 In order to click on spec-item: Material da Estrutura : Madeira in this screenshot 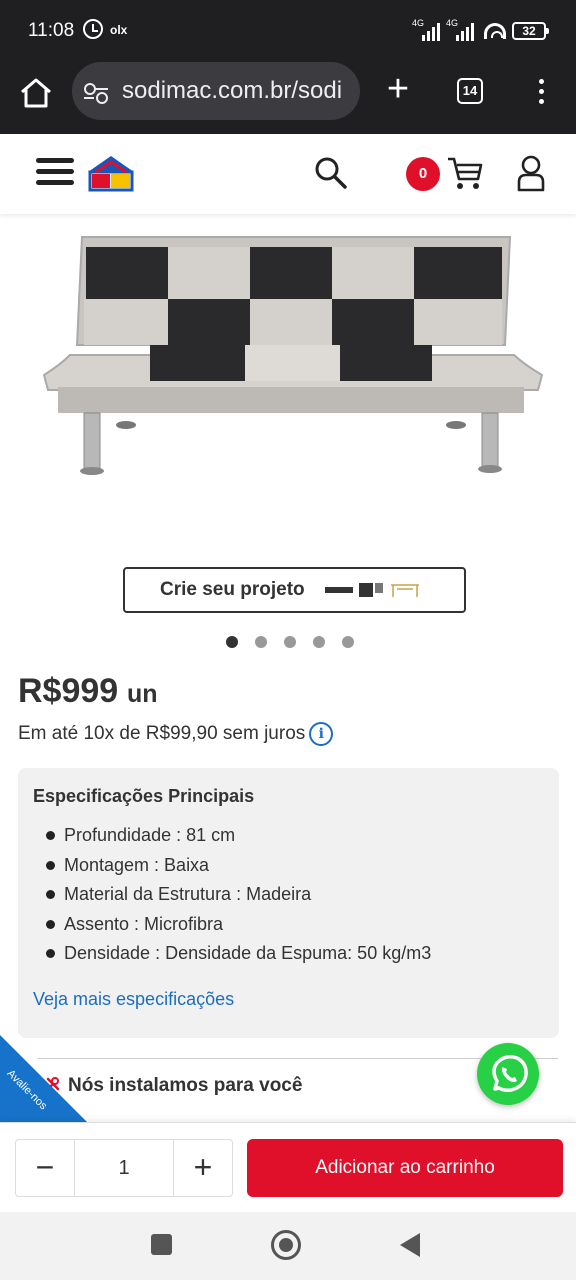, I will do `click(237, 897)`.